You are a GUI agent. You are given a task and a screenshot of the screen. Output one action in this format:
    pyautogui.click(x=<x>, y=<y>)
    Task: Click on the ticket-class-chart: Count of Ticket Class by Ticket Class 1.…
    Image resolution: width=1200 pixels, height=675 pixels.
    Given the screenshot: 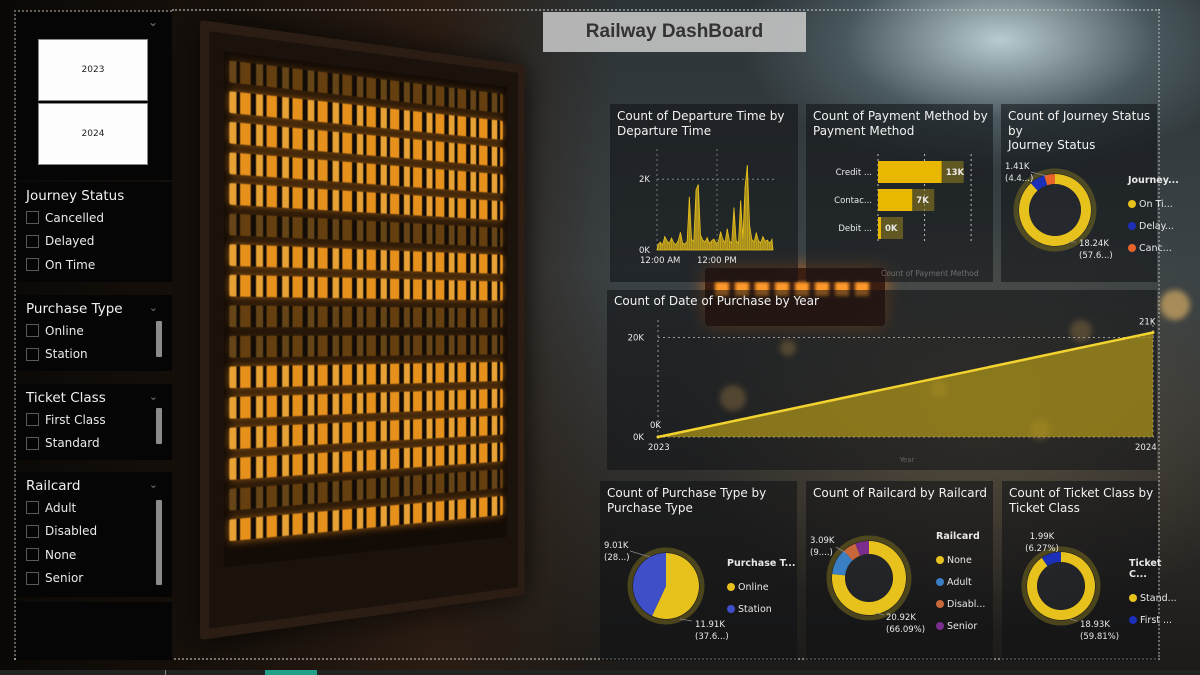 What is the action you would take?
    pyautogui.click(x=1089, y=571)
    